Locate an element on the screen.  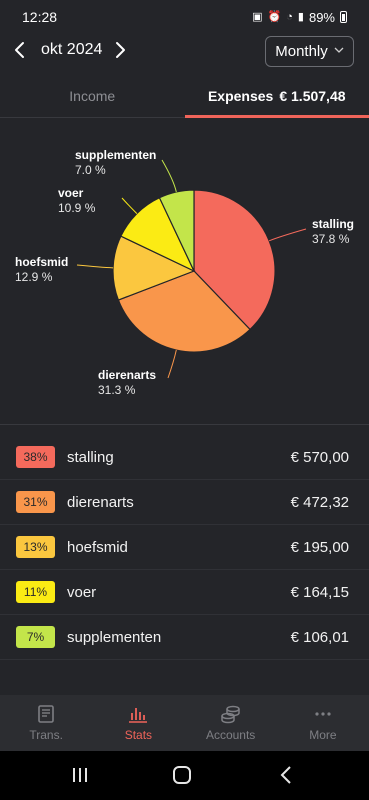
pie-percent-supplementen: 7.0 % is located at coordinates (90, 170).